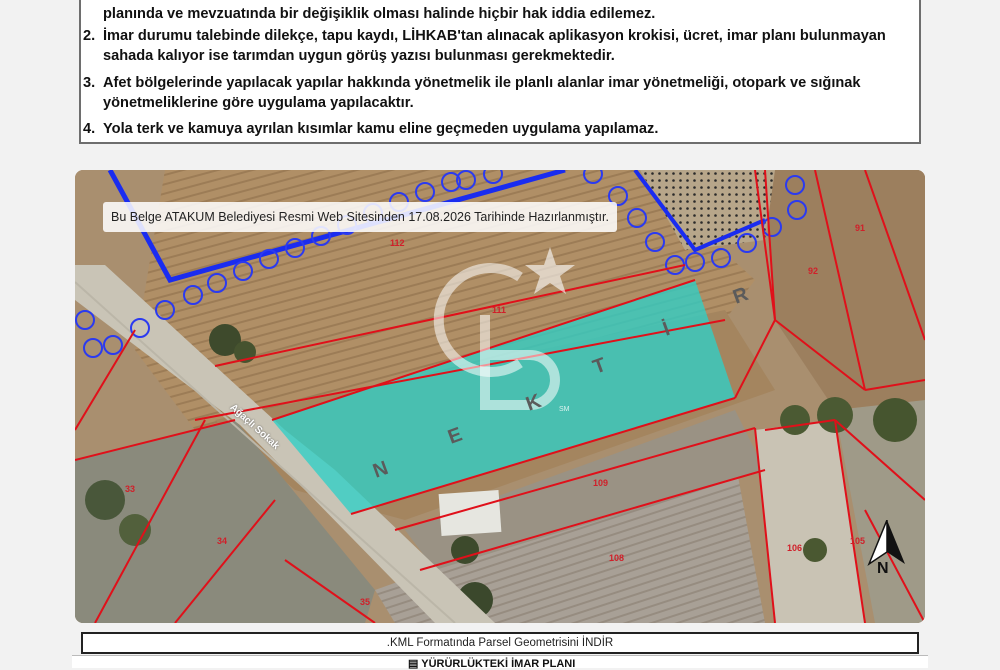 The image size is (1000, 670). Describe the element at coordinates (860, 228) in the screenshot. I see `parcel-label: 91` at that location.